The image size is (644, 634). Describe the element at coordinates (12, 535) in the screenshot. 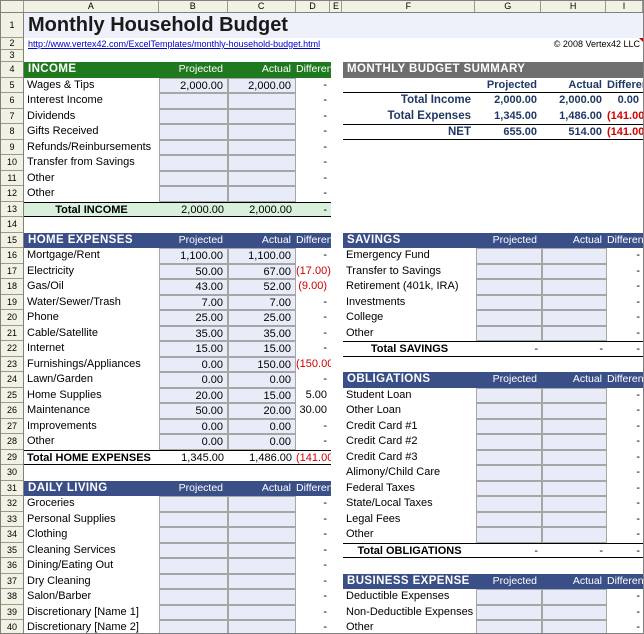

I see `row-header-34: 34` at that location.